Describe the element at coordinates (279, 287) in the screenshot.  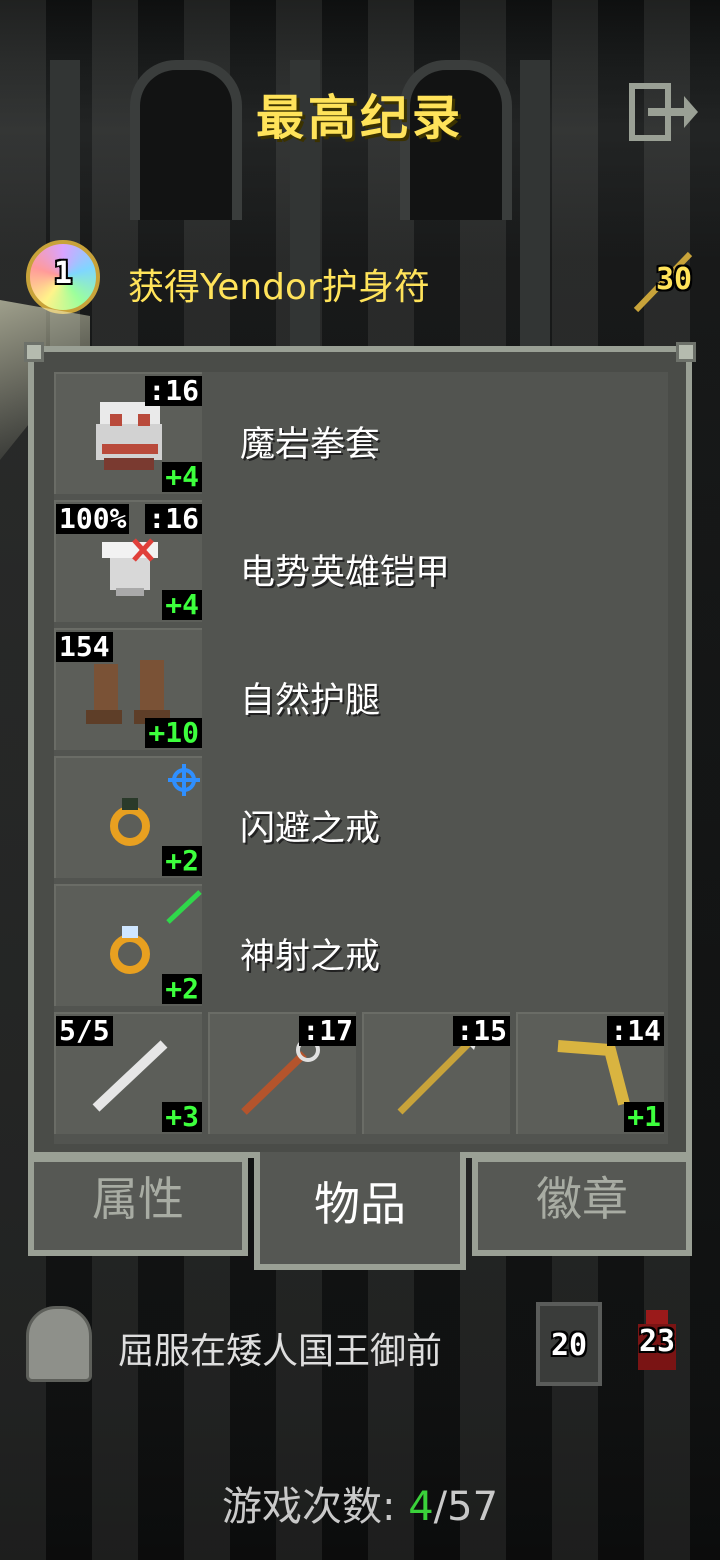
I see `record-label: 获得Yendor护身符` at that location.